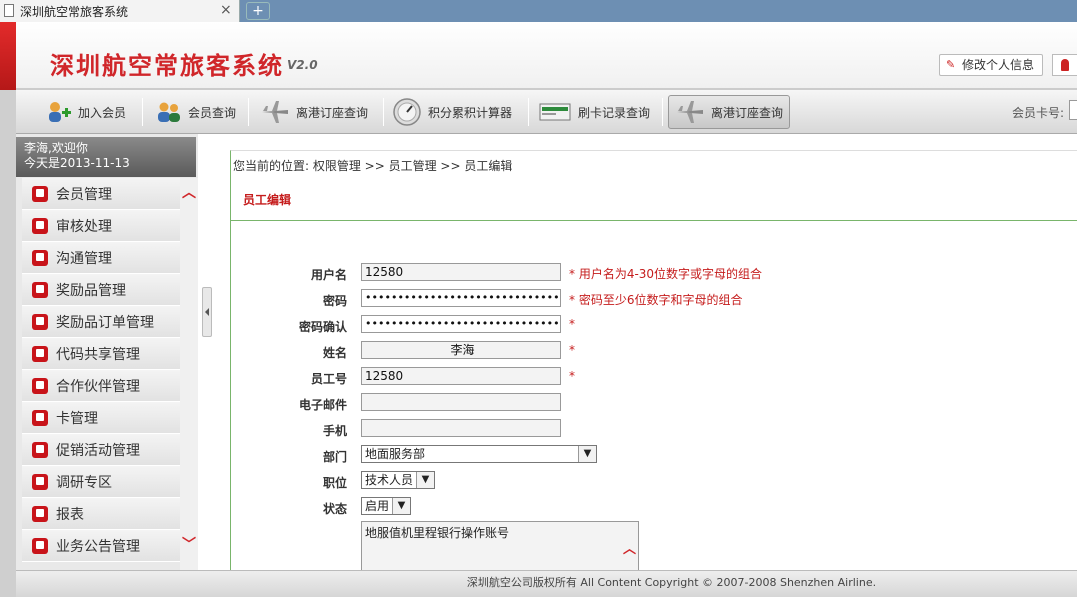 This screenshot has height=597, width=1077. Describe the element at coordinates (322, 327) in the screenshot. I see `confirm-password-label: 密码确认` at that location.